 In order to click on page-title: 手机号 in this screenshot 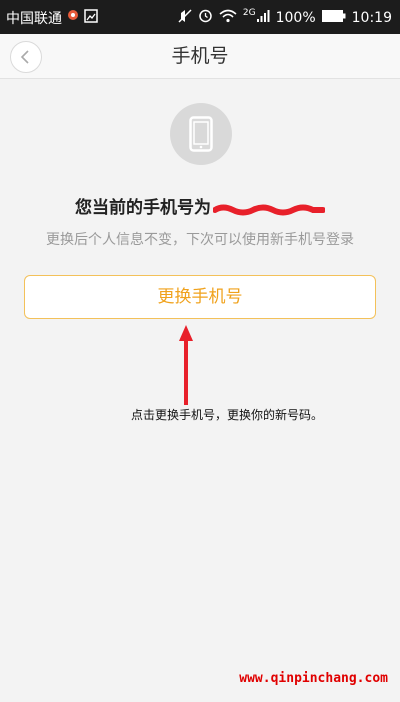, I will do `click(200, 56)`.